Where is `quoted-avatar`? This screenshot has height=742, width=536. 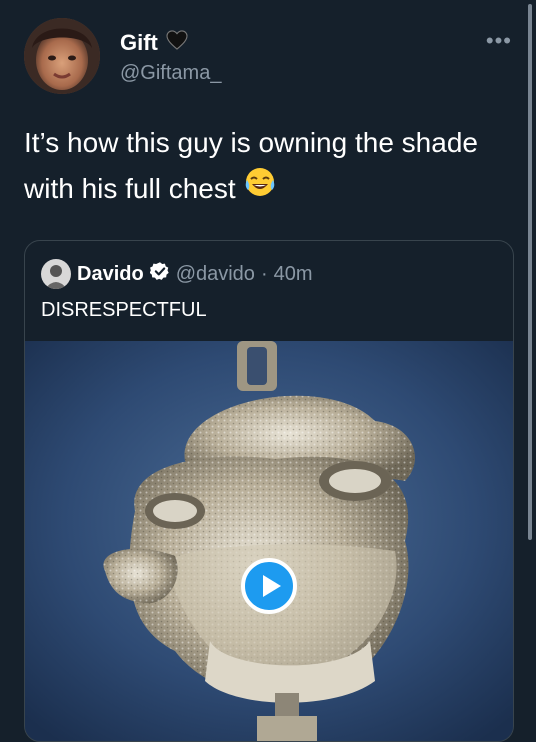
quoted-avatar is located at coordinates (56, 274).